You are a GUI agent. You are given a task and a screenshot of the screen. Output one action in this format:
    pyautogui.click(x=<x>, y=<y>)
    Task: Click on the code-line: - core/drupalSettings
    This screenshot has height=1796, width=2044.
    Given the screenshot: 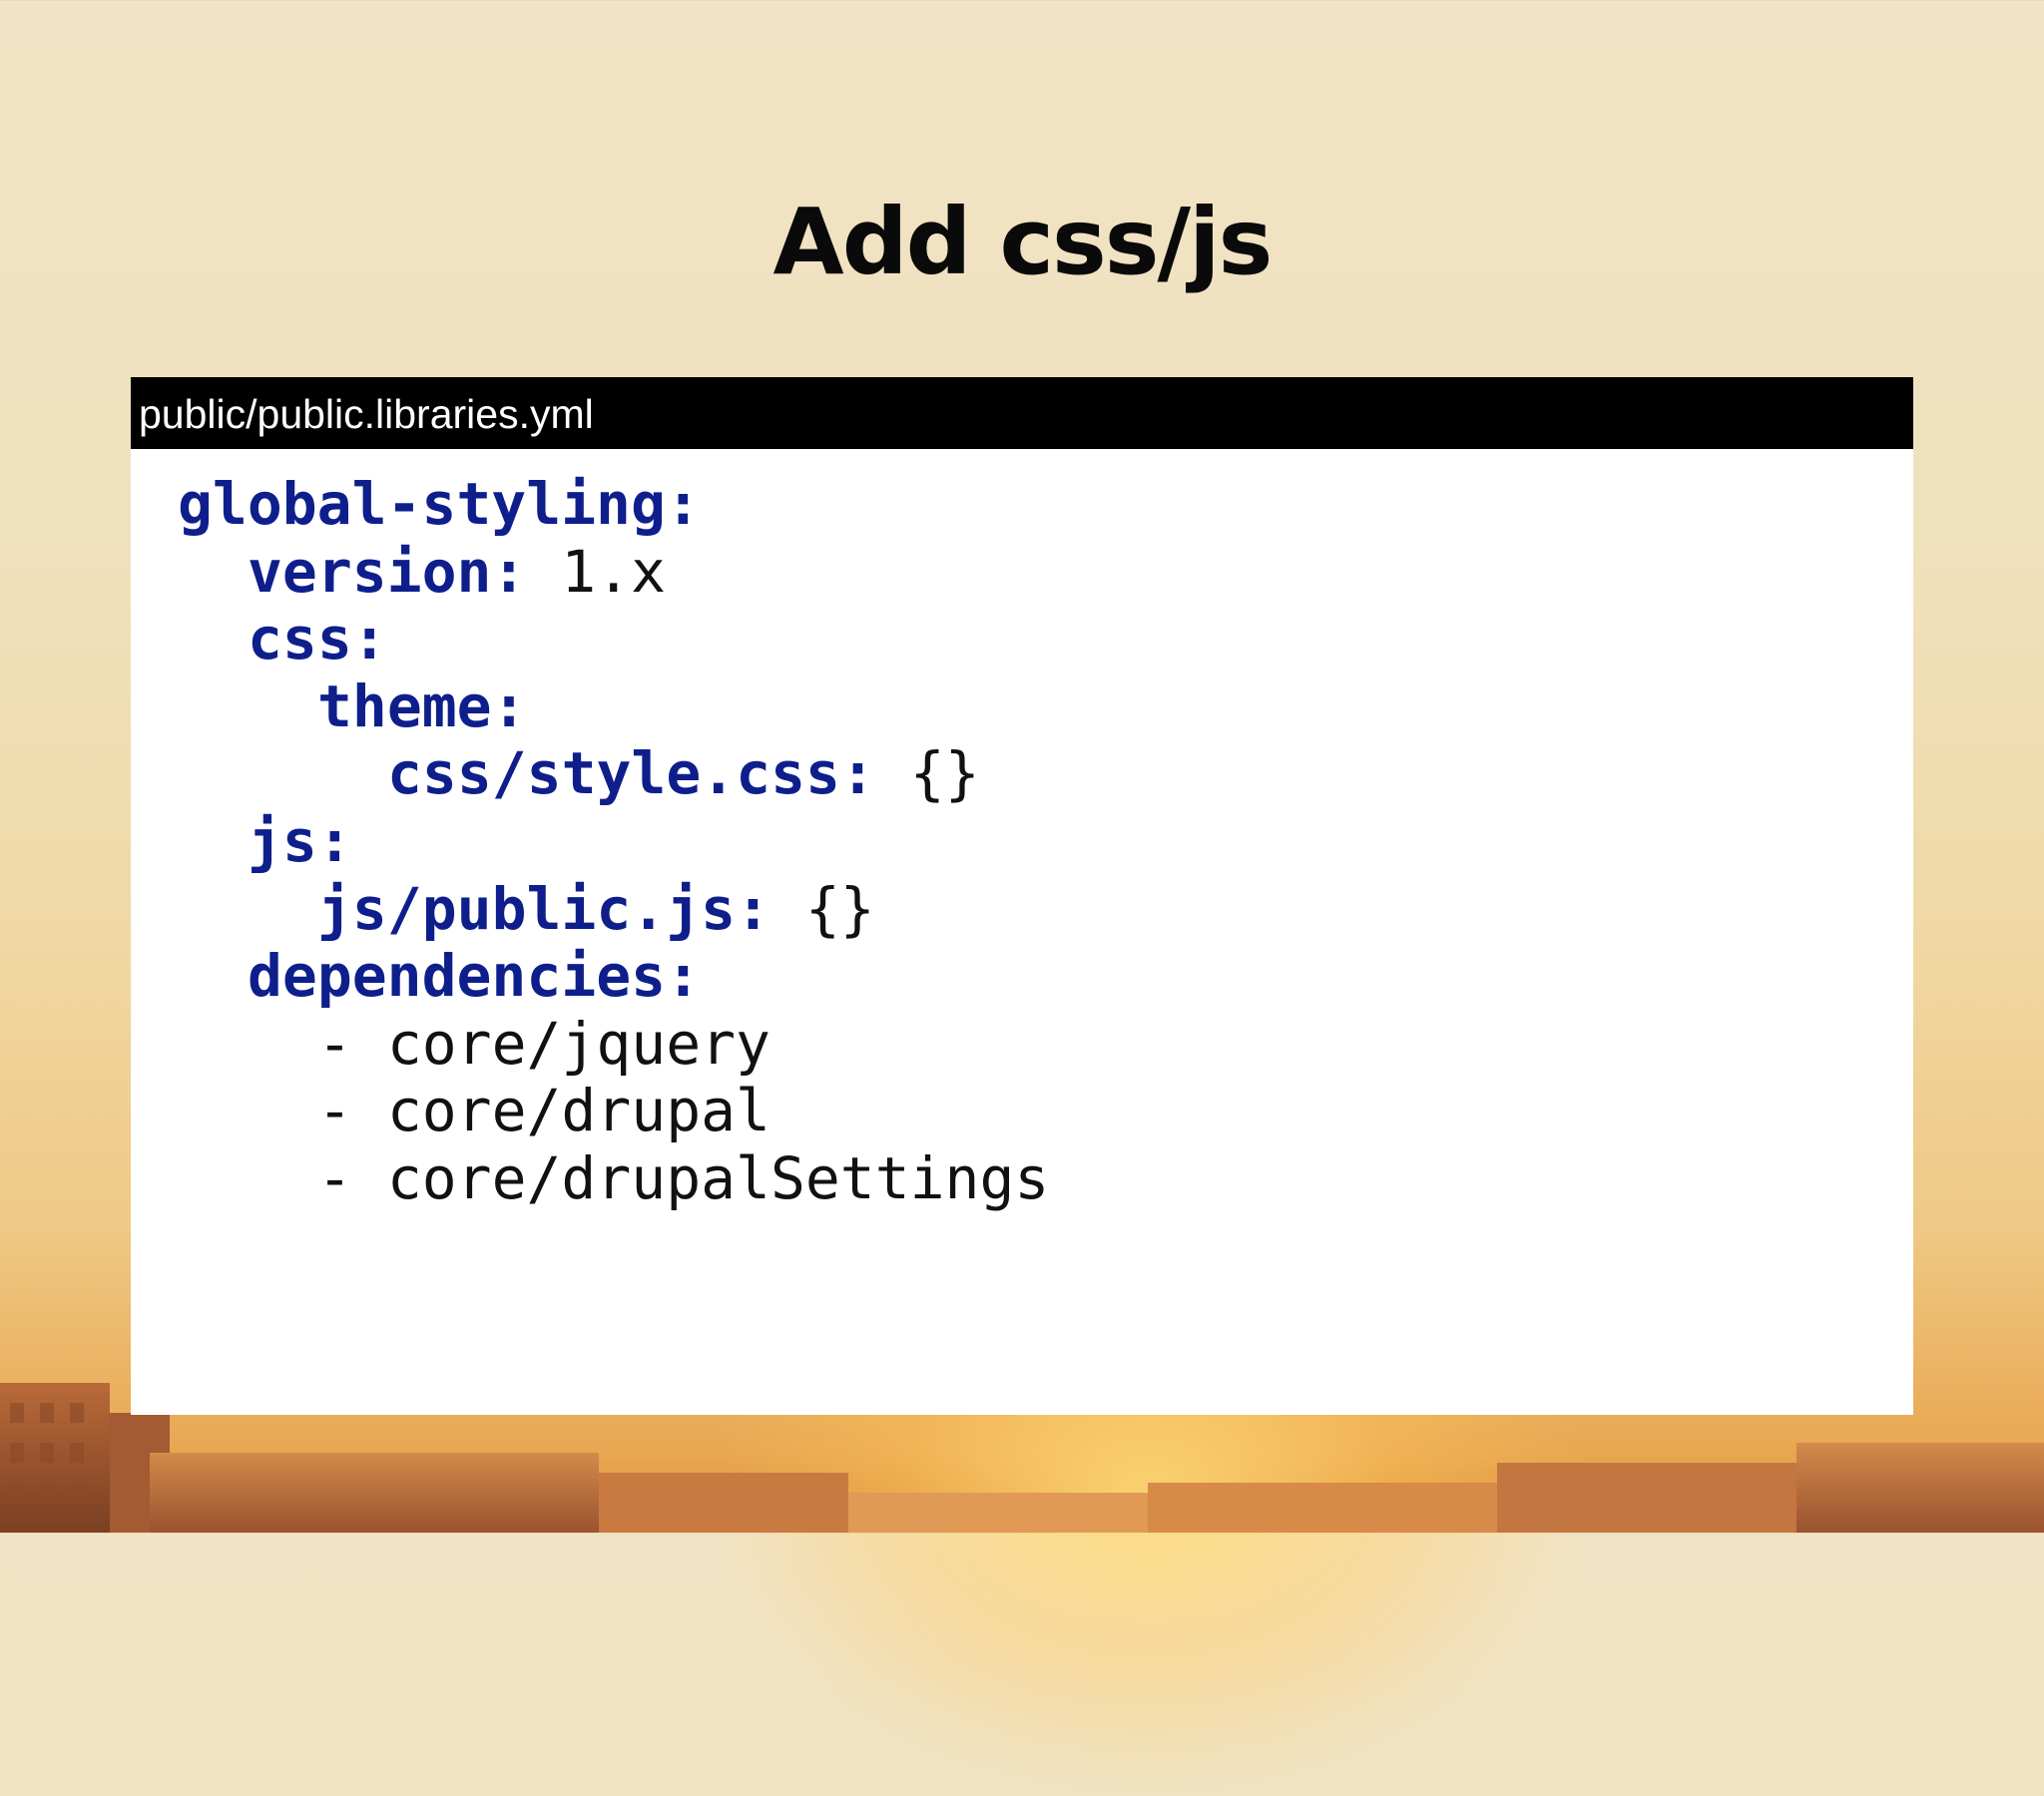 What is the action you would take?
    pyautogui.click(x=1045, y=1178)
    